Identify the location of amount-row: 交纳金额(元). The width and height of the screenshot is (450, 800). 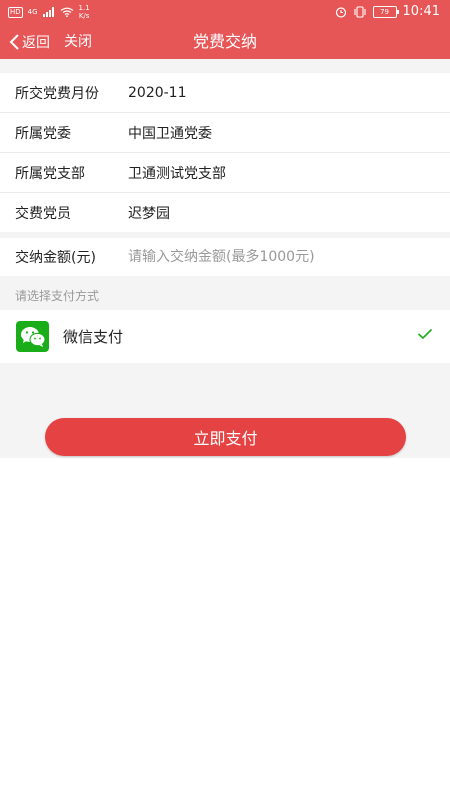
(225, 257).